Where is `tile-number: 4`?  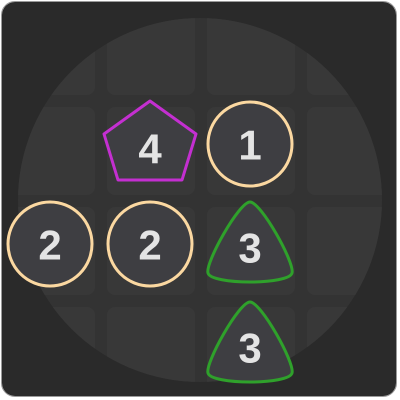
tile-number: 4 is located at coordinates (150, 149).